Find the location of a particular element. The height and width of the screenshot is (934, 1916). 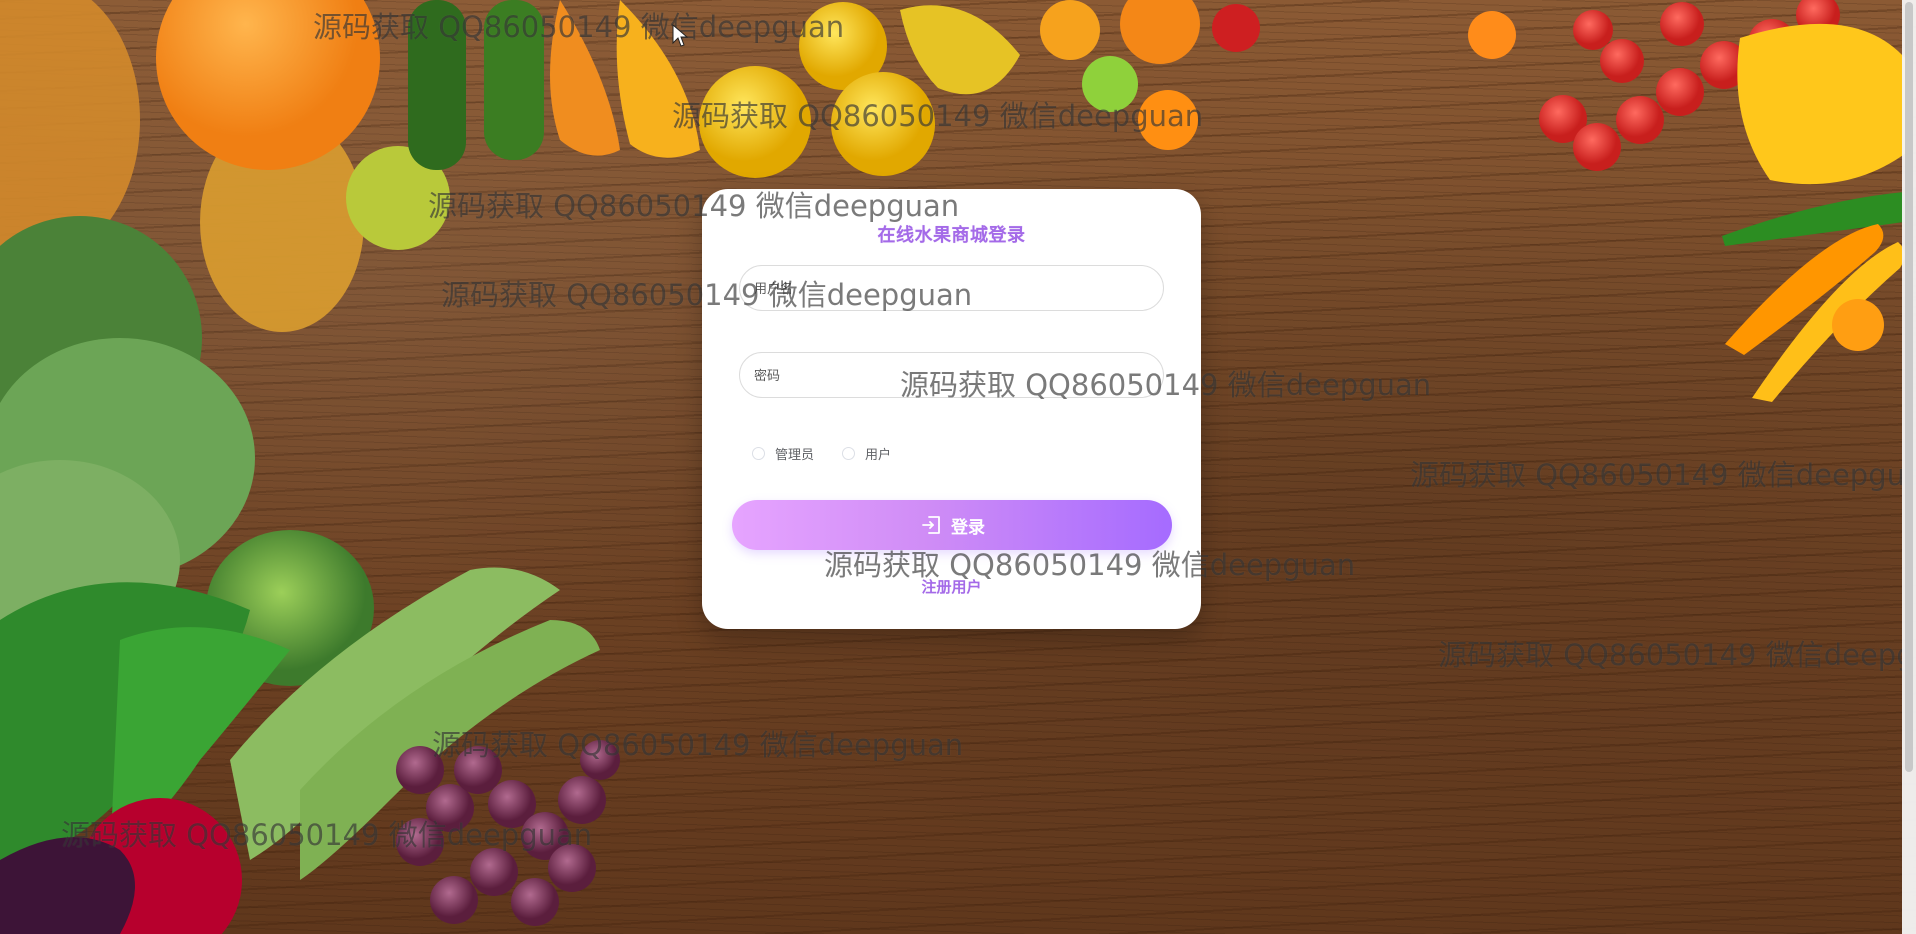

login-button: 登录 is located at coordinates (952, 525).